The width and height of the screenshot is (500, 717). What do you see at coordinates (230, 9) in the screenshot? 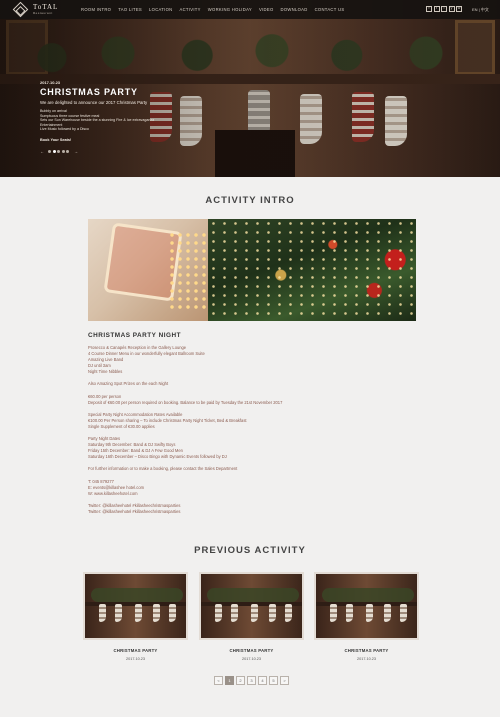
I see `nav-working-holiday: WORKING HOLIDAY` at bounding box center [230, 9].